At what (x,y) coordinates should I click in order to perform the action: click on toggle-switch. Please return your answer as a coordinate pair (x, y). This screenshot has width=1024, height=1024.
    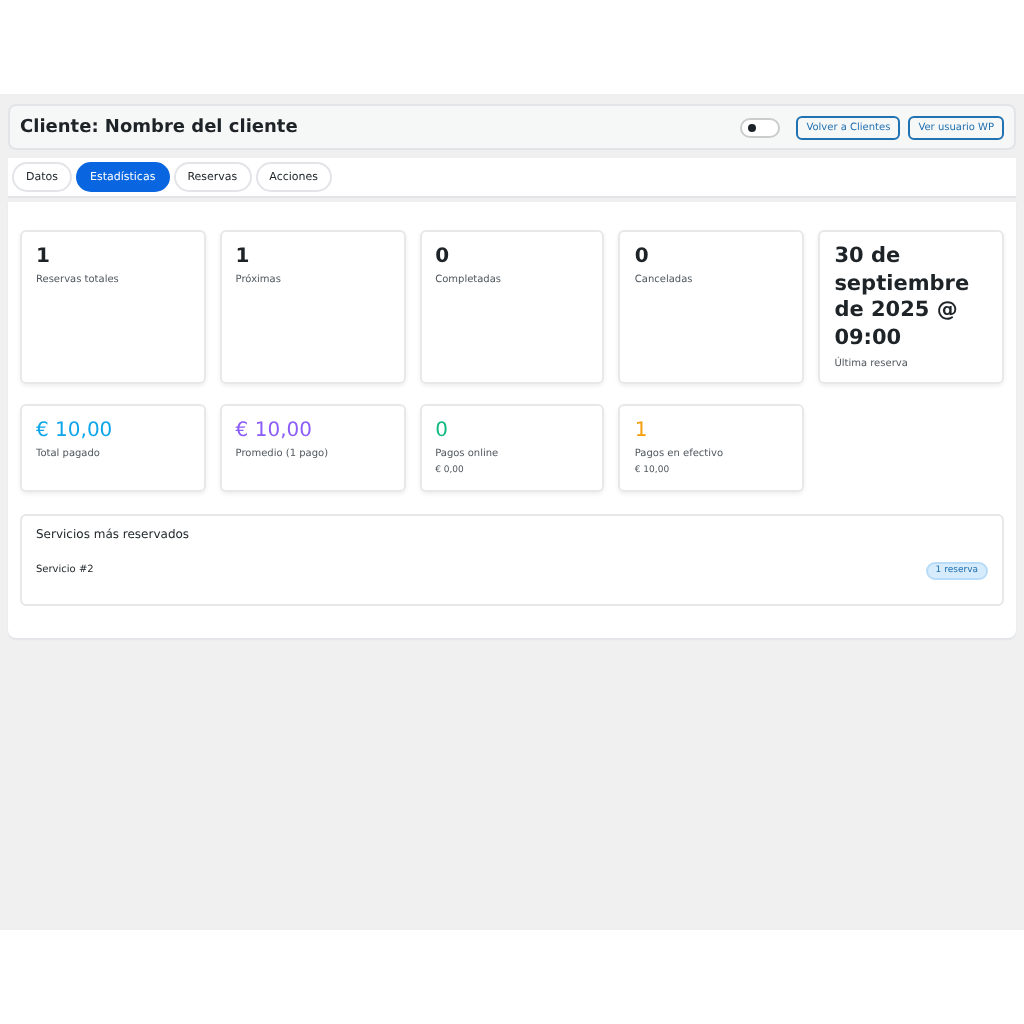
    Looking at the image, I should click on (760, 127).